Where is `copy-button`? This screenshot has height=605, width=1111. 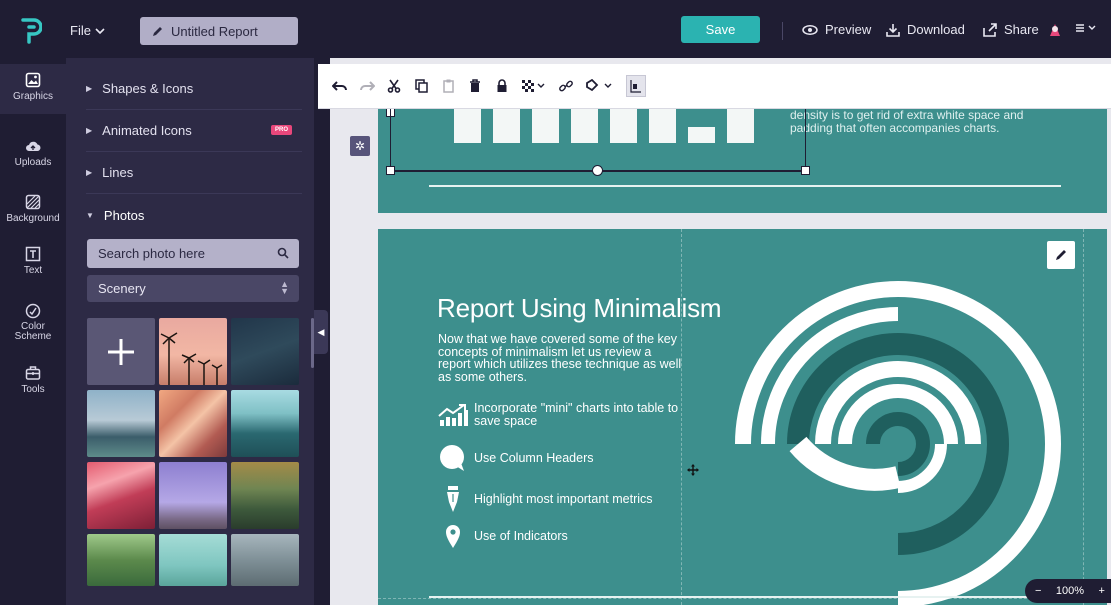
copy-button is located at coordinates (421, 86).